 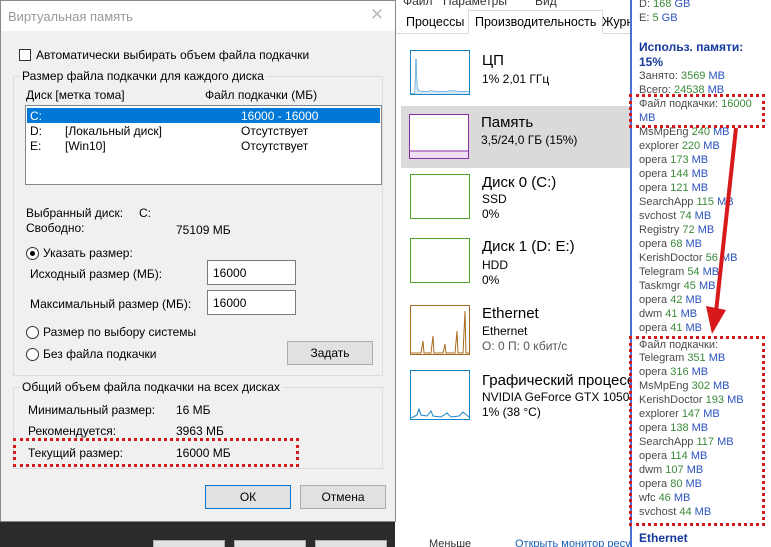 What do you see at coordinates (32, 253) in the screenshot?
I see `radio-custom-size` at bounding box center [32, 253].